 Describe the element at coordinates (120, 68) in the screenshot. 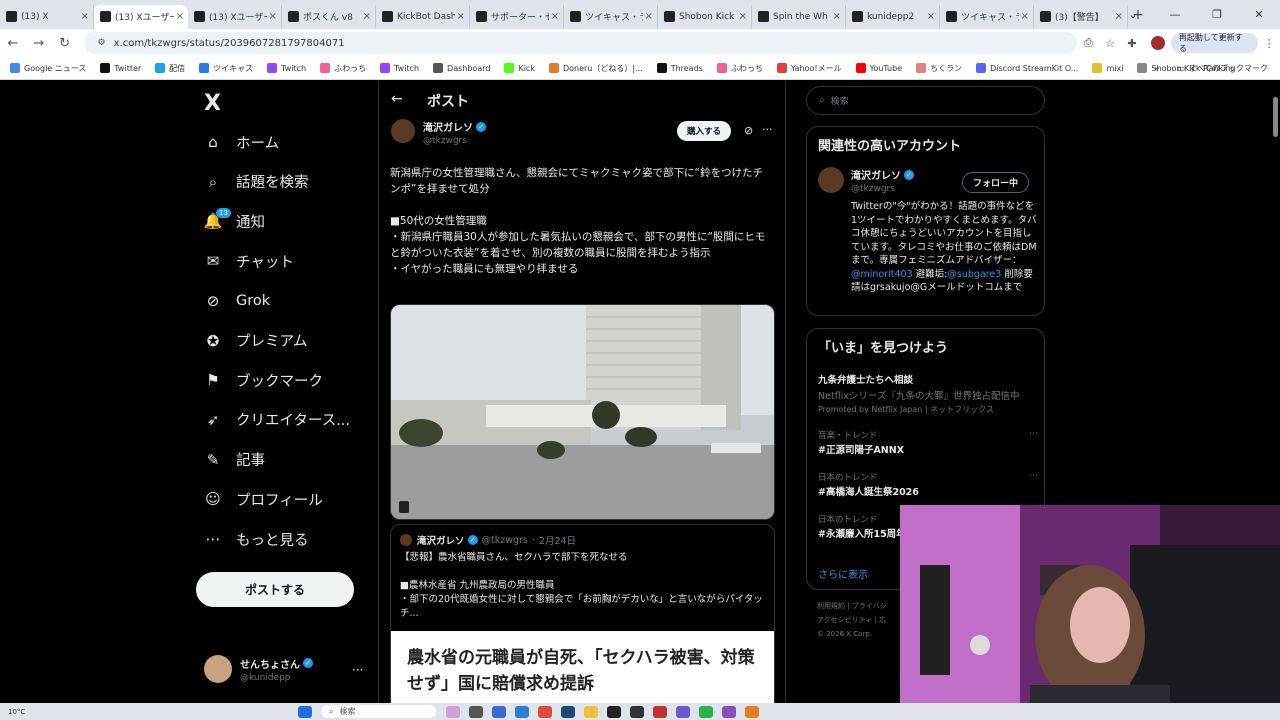

I see `bookmark-item: Twitter` at that location.